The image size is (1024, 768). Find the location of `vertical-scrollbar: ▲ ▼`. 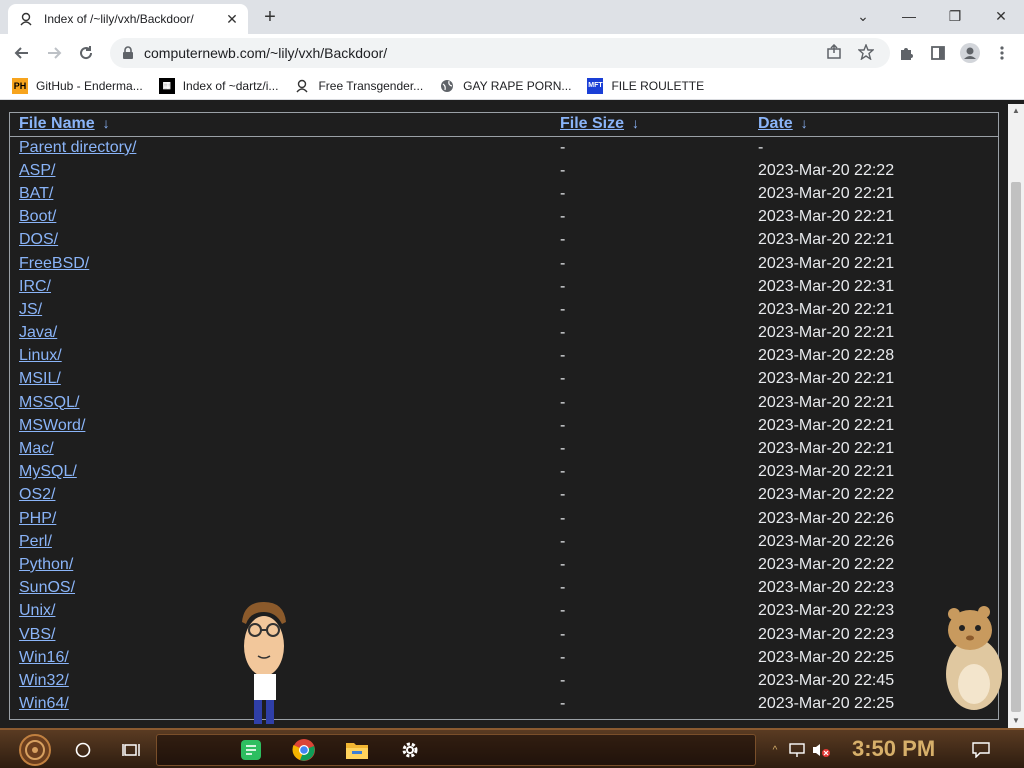

vertical-scrollbar: ▲ ▼ is located at coordinates (1016, 416).